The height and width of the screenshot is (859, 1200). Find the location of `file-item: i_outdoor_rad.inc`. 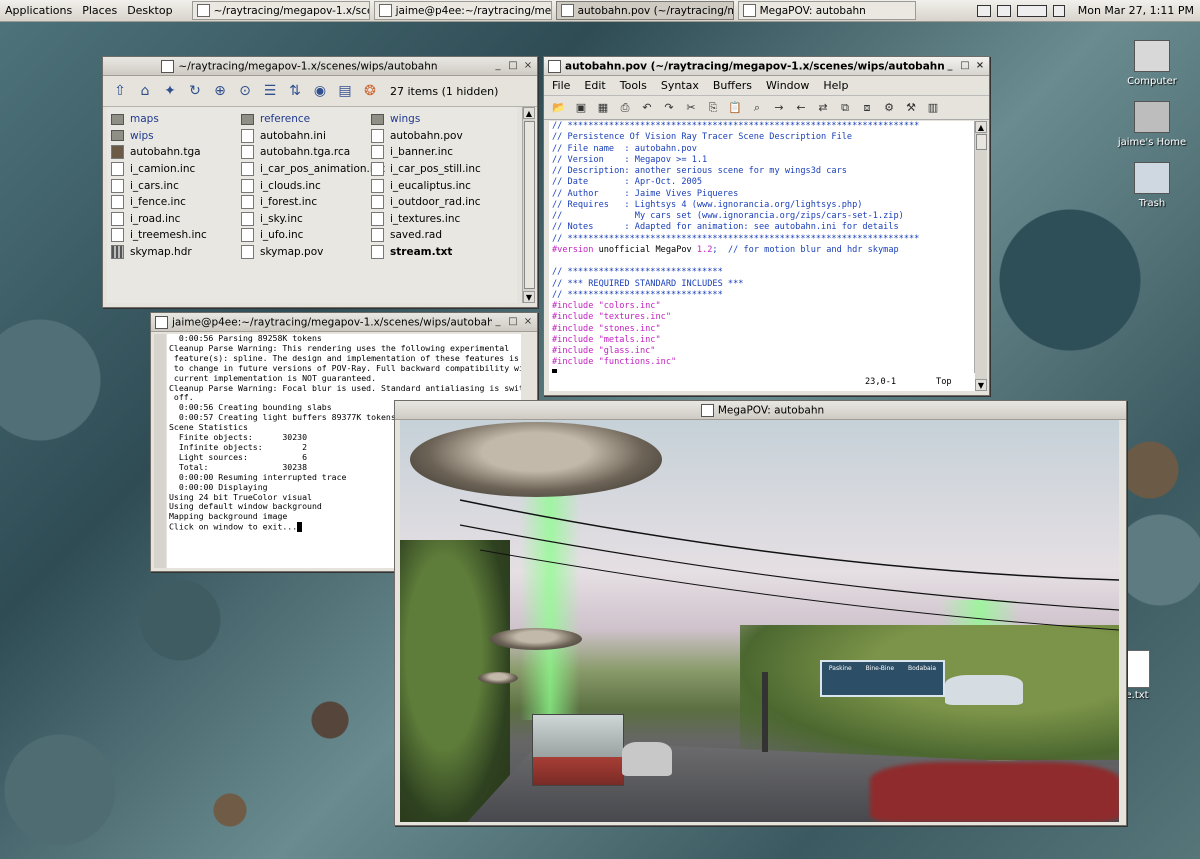

file-item: i_outdoor_rad.inc is located at coordinates (436, 202).